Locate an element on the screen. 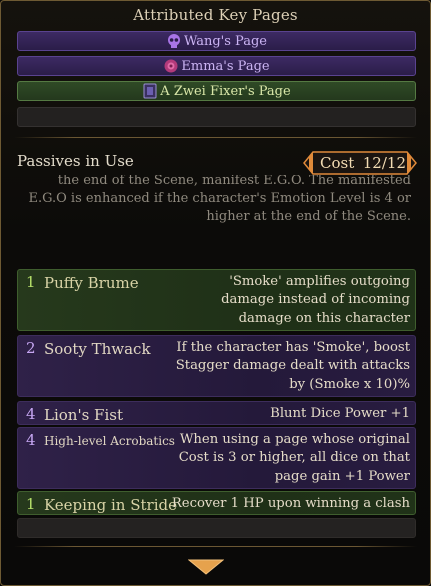  passive-empty-slot is located at coordinates (216, 528).